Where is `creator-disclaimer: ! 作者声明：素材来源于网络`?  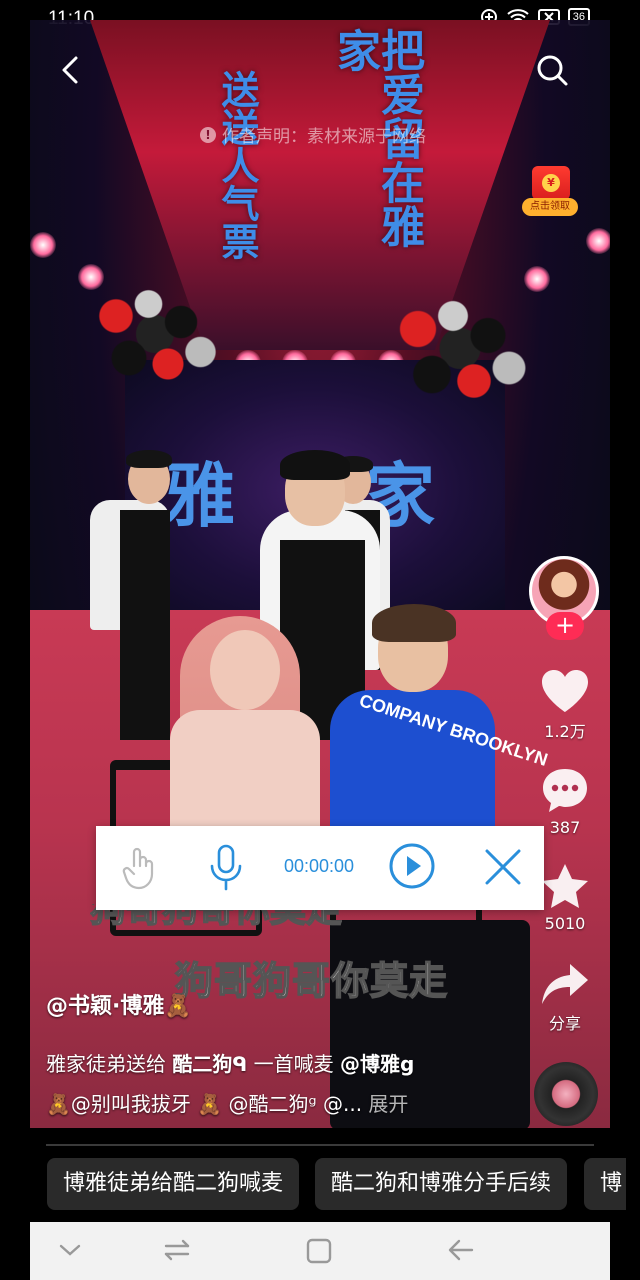
creator-disclaimer: ! 作者声明：素材来源于网络 is located at coordinates (313, 134).